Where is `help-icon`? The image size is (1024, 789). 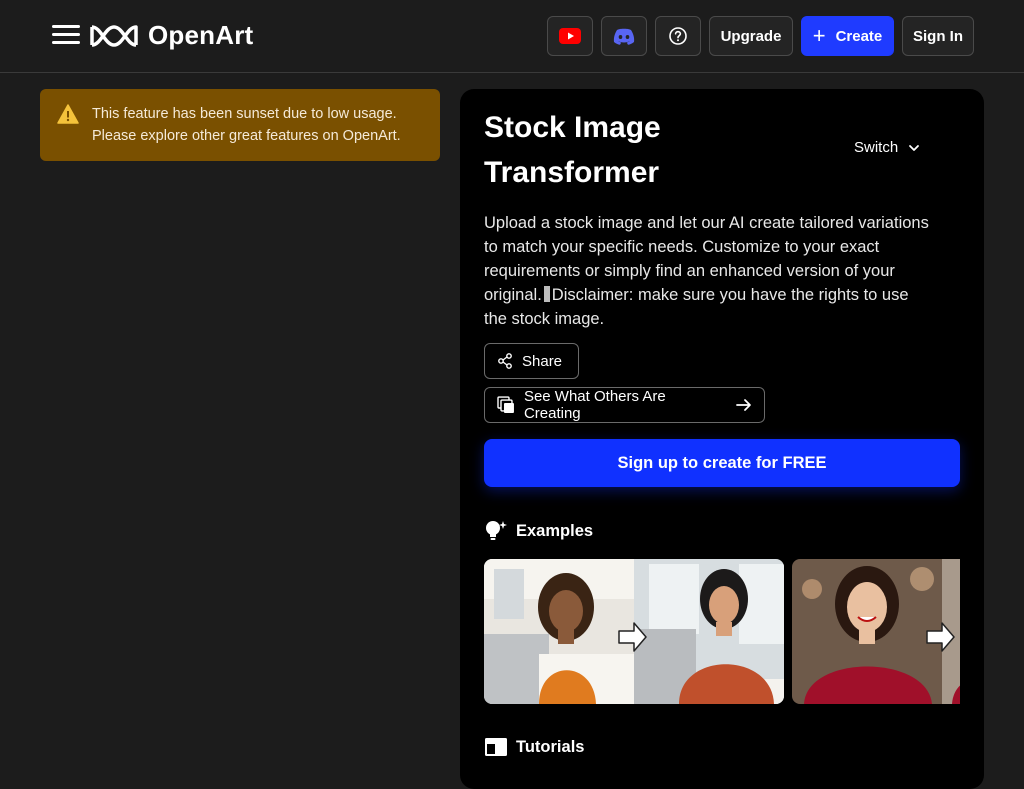
help-icon is located at coordinates (678, 36).